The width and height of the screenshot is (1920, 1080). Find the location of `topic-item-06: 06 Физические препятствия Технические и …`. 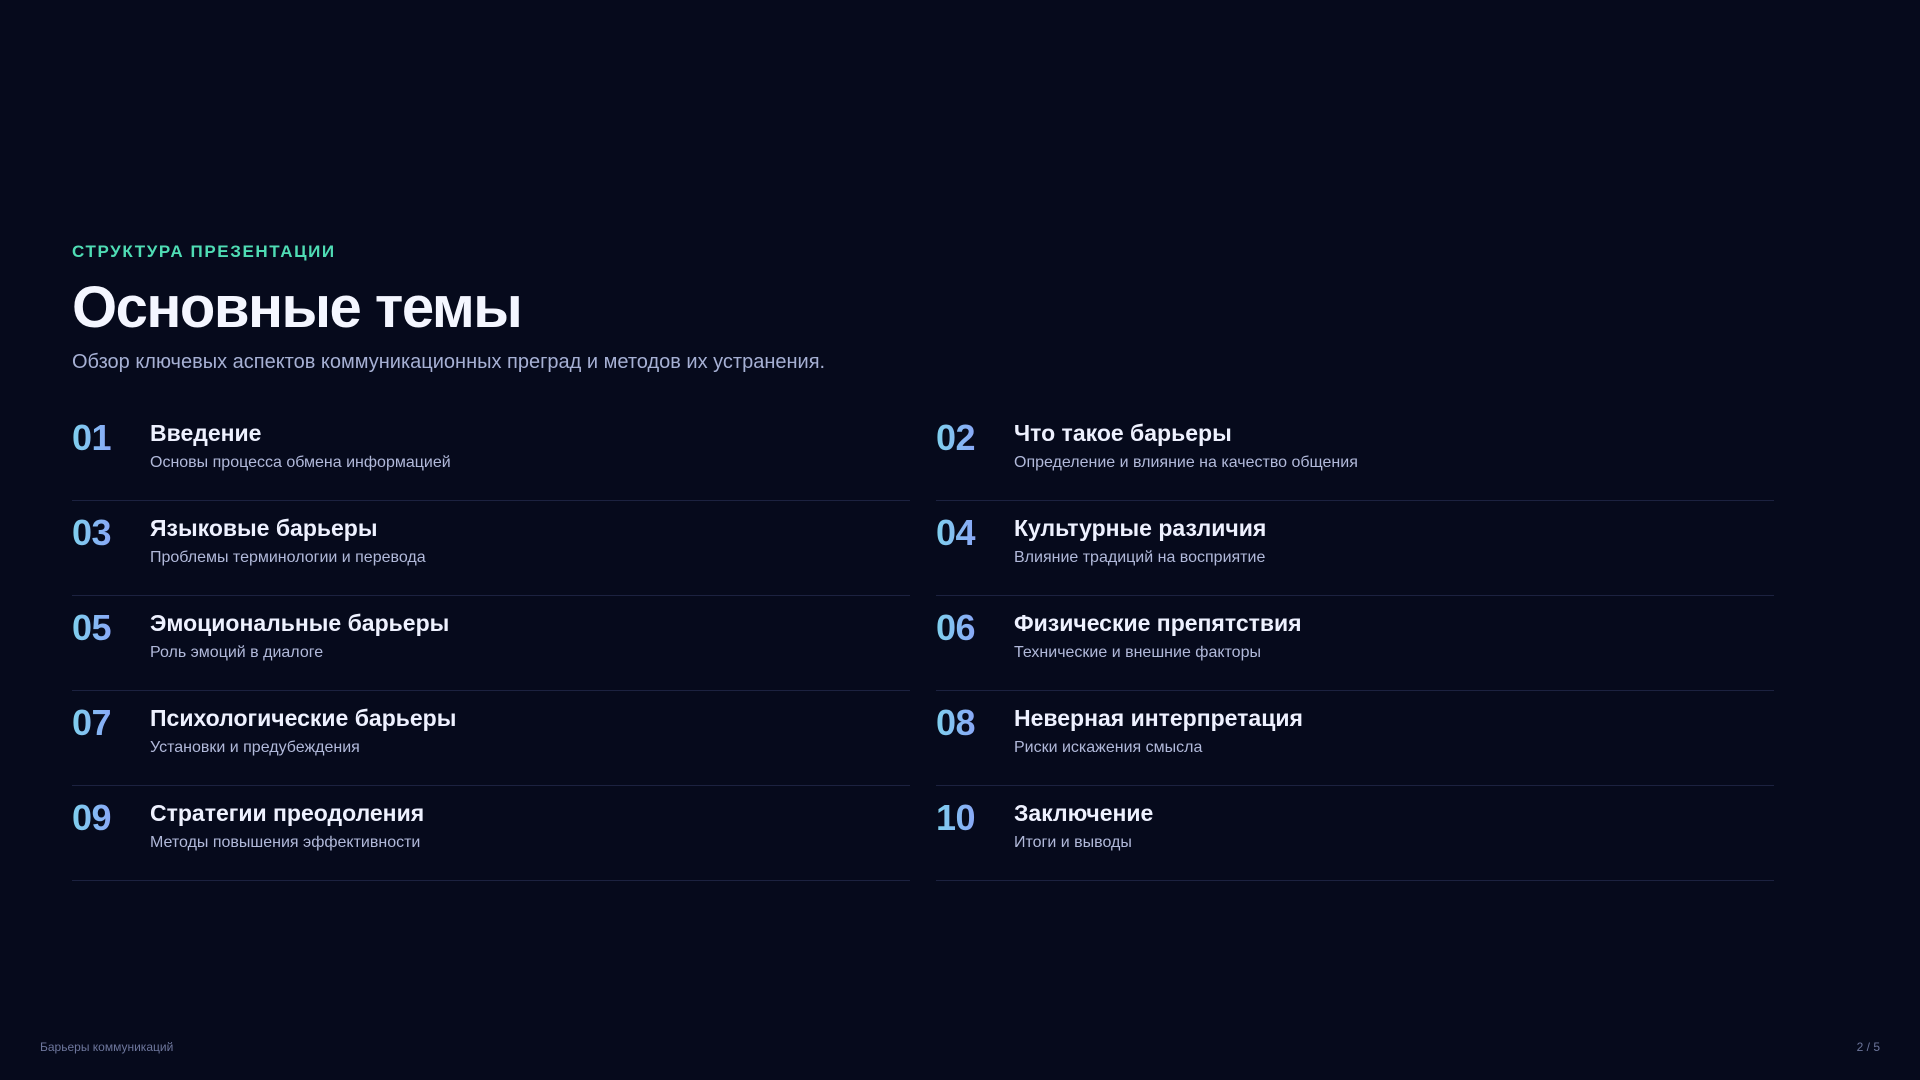

topic-item-06: 06 Физические препятствия Технические и … is located at coordinates (1355, 643).